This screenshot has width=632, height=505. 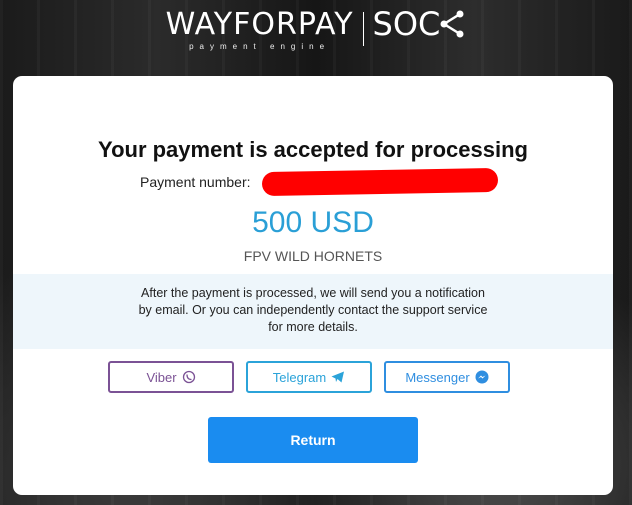 What do you see at coordinates (313, 440) in the screenshot?
I see `return-button: Return` at bounding box center [313, 440].